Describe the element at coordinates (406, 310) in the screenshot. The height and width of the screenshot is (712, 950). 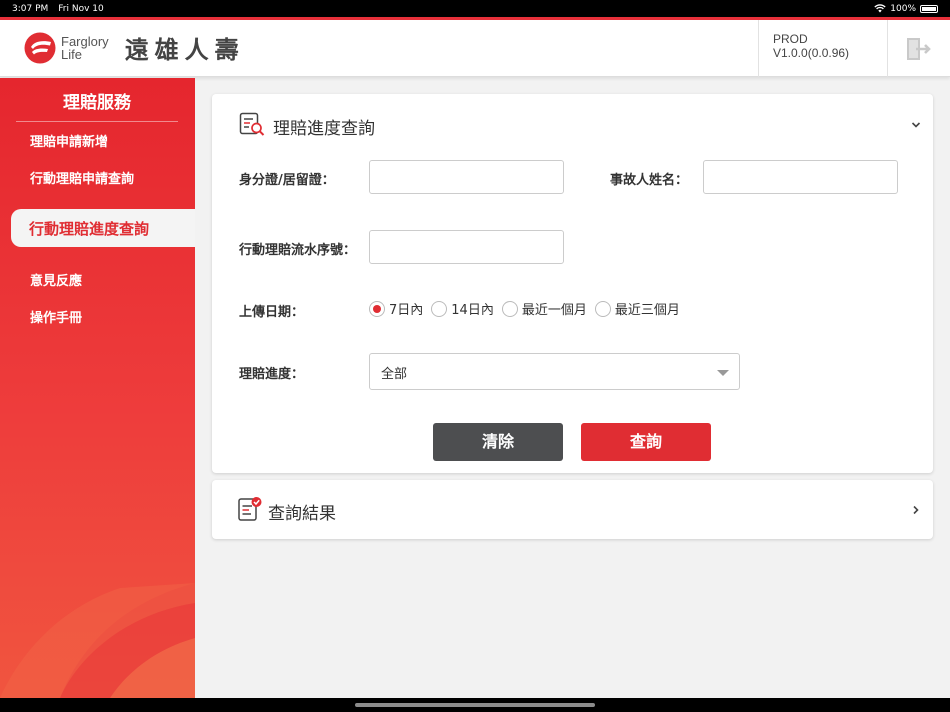
I see `radio-7-days-label: 7日內` at that location.